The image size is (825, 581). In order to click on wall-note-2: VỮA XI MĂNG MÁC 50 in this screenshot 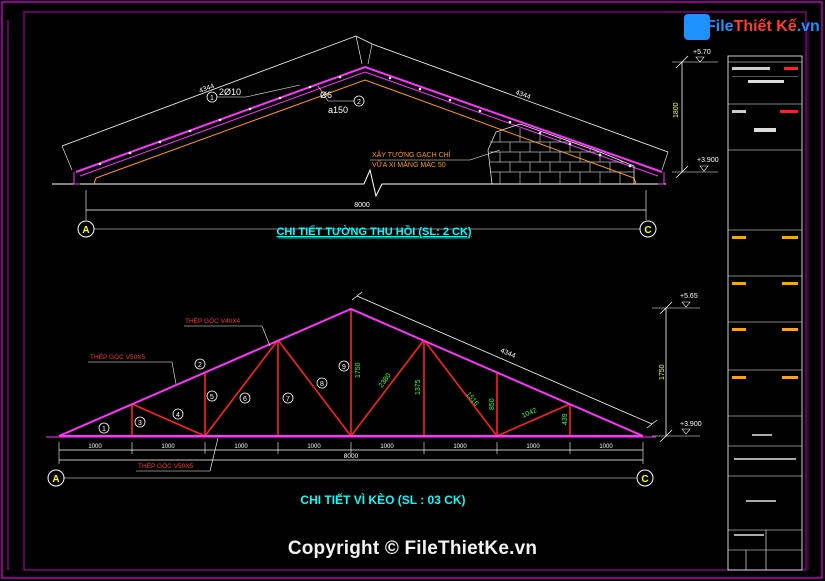, I will do `click(409, 164)`.